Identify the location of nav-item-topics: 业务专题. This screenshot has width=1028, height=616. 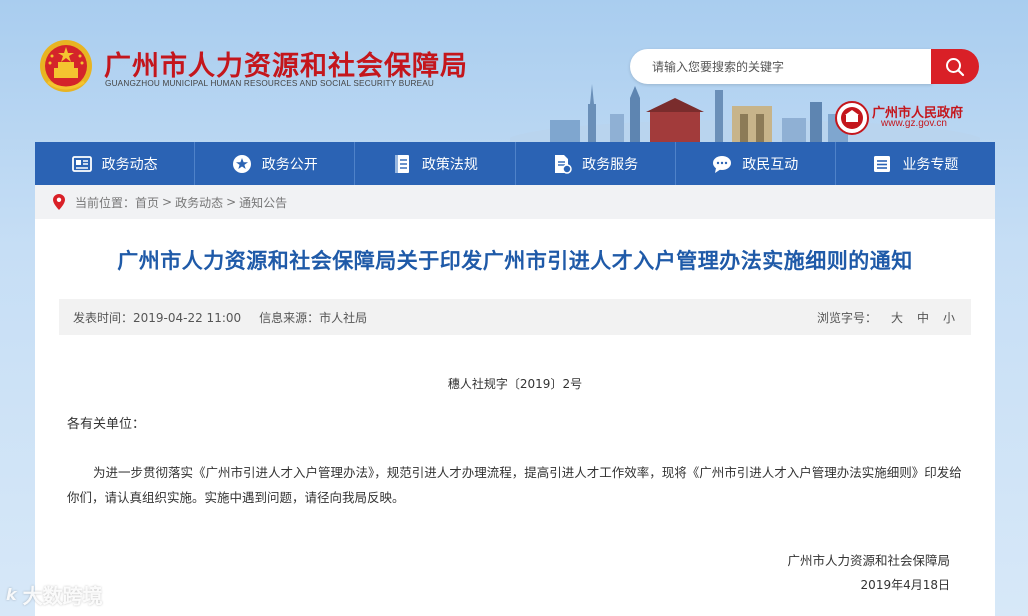
(915, 163).